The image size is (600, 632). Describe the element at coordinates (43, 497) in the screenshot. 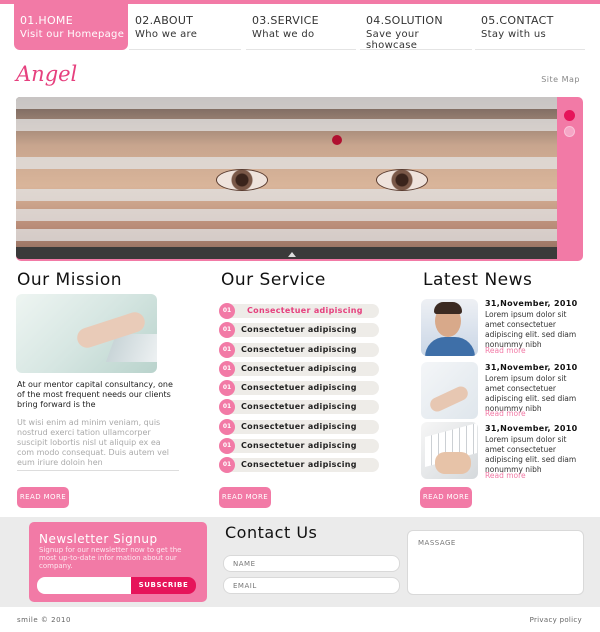

I see `mission-read-more-button: READ MORE` at that location.